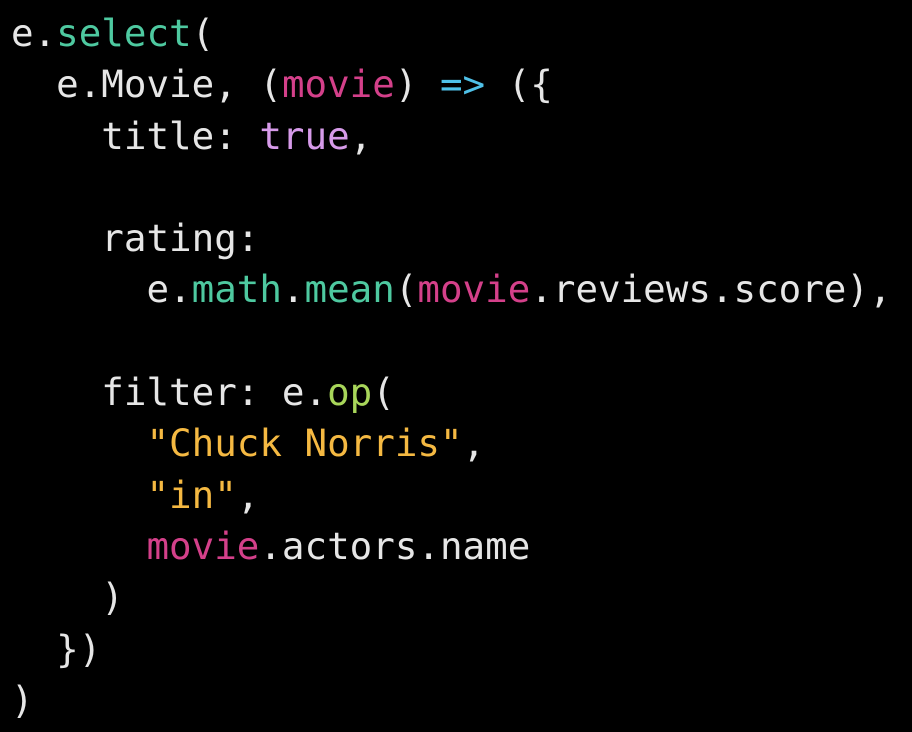 This screenshot has width=912, height=732. I want to click on code-line: "Chuck Norris",, so click(451, 443).